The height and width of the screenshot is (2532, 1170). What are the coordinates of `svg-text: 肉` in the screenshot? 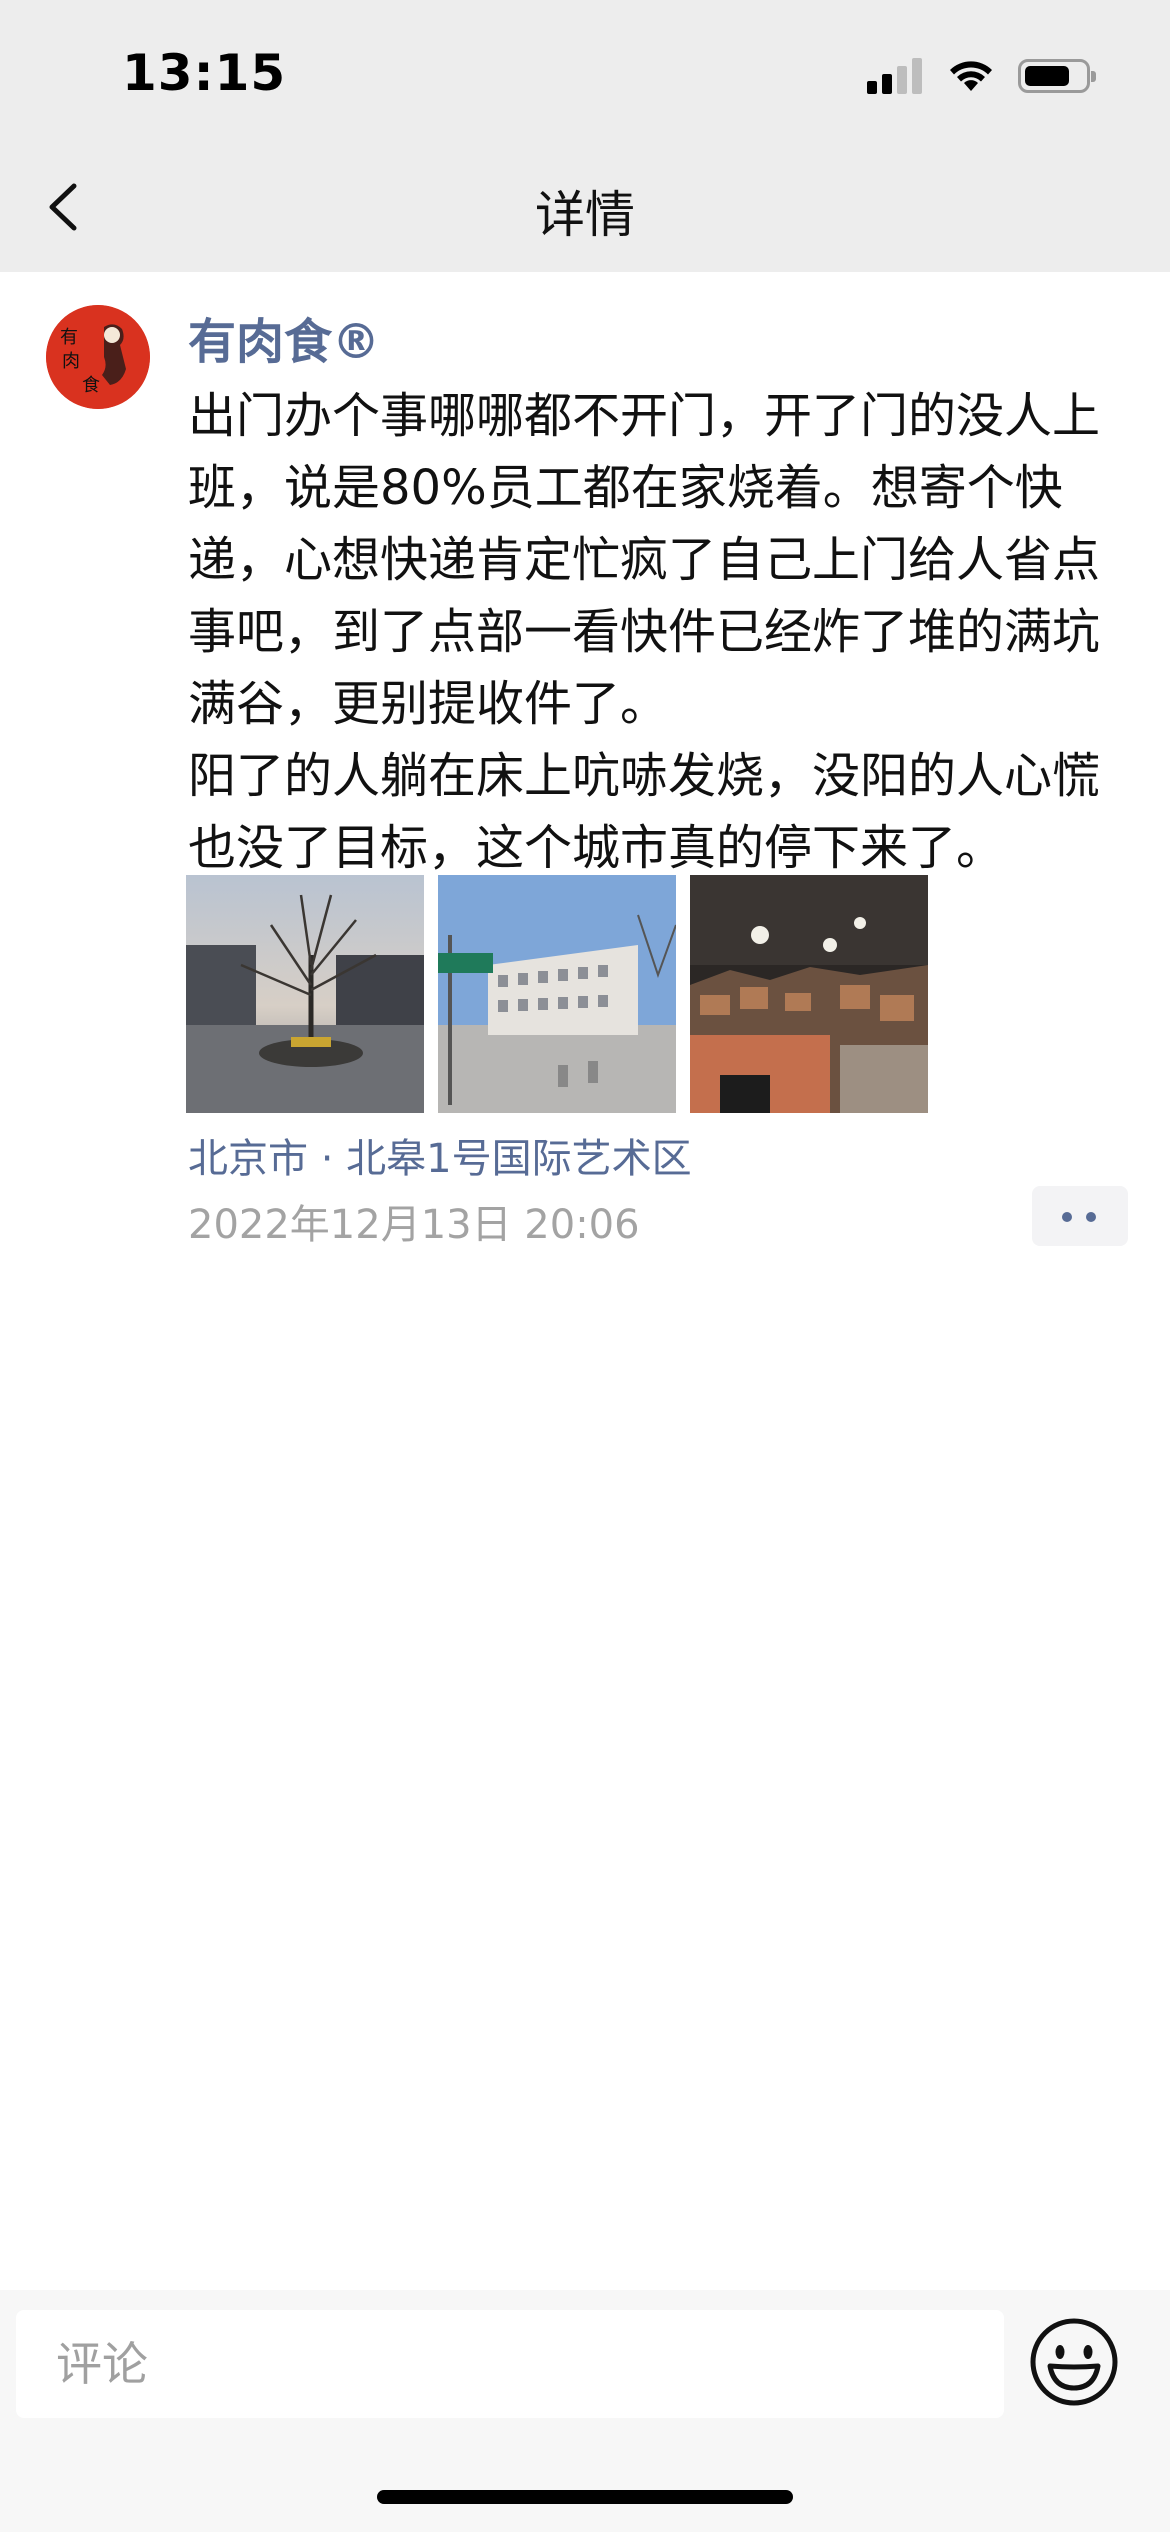 It's located at (71, 361).